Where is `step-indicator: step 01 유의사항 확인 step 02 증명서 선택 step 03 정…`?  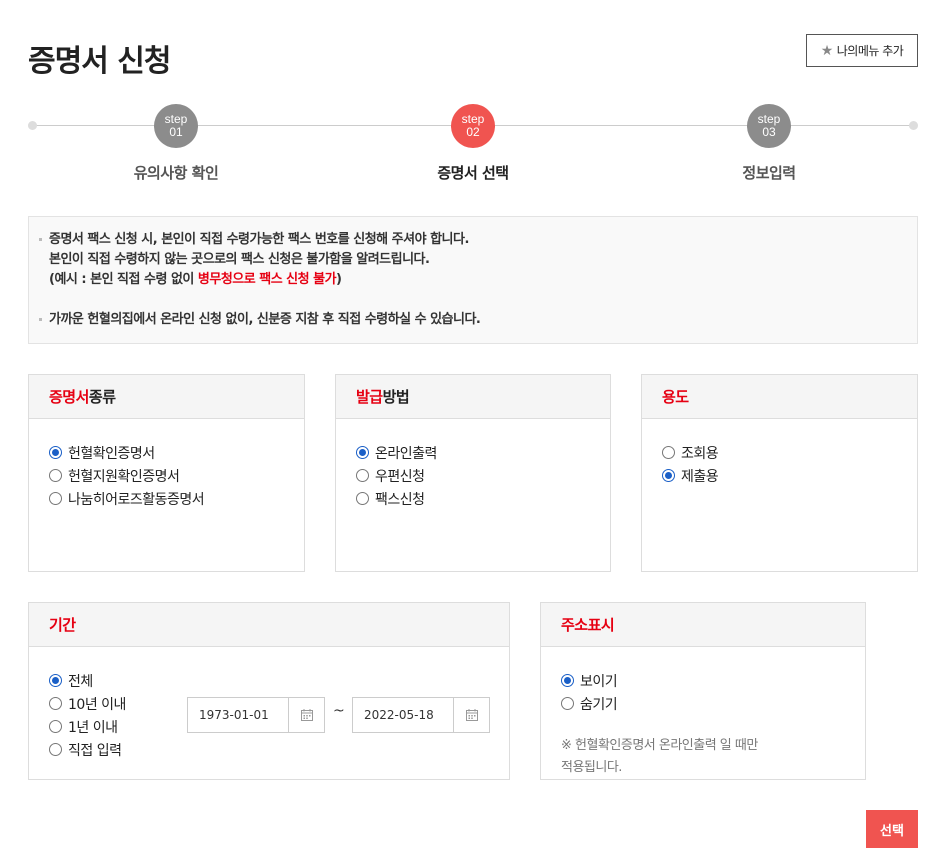 step-indicator: step 01 유의사항 확인 step 02 증명서 선택 step 03 정… is located at coordinates (473, 144).